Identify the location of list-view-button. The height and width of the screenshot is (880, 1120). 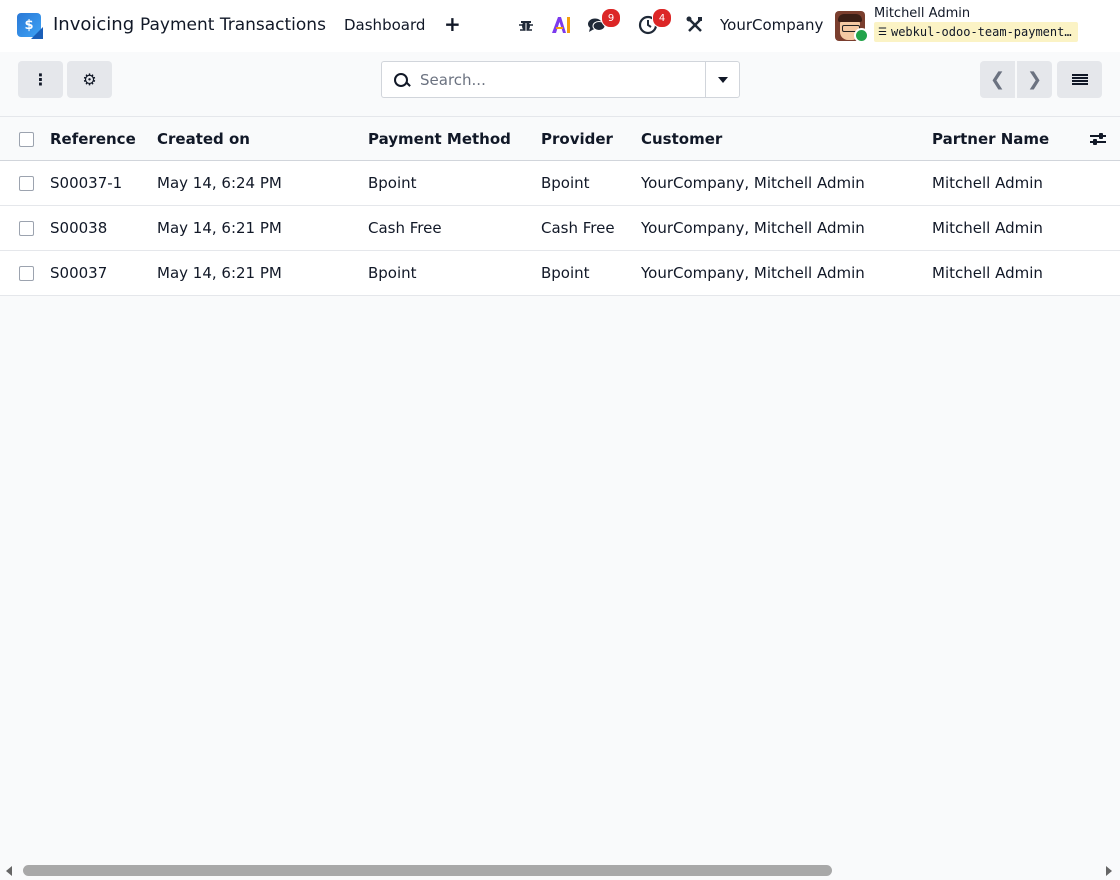
(1079, 79).